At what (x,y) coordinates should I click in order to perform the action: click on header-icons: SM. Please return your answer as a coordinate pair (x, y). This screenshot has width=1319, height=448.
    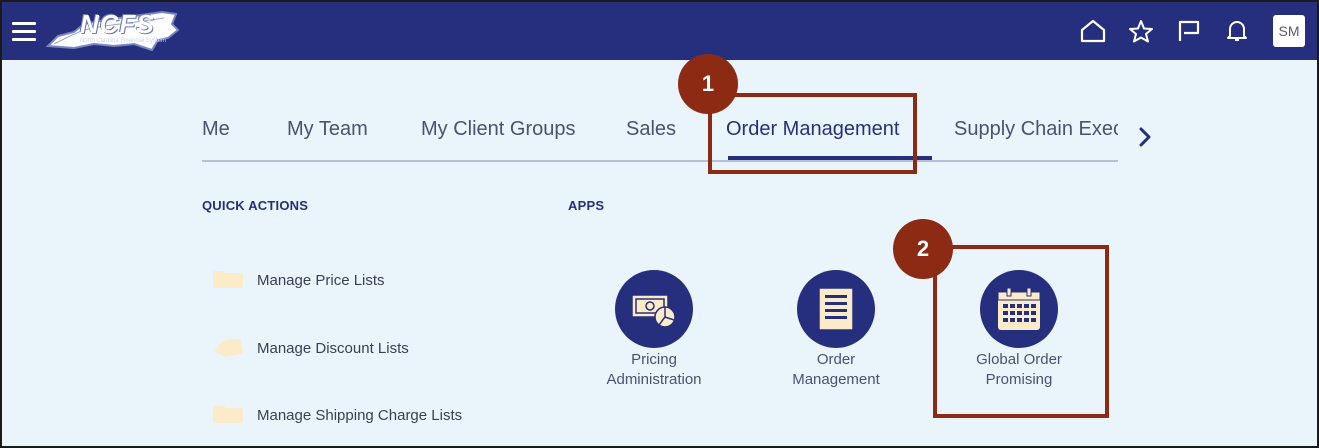
    Looking at the image, I should click on (1182, 31).